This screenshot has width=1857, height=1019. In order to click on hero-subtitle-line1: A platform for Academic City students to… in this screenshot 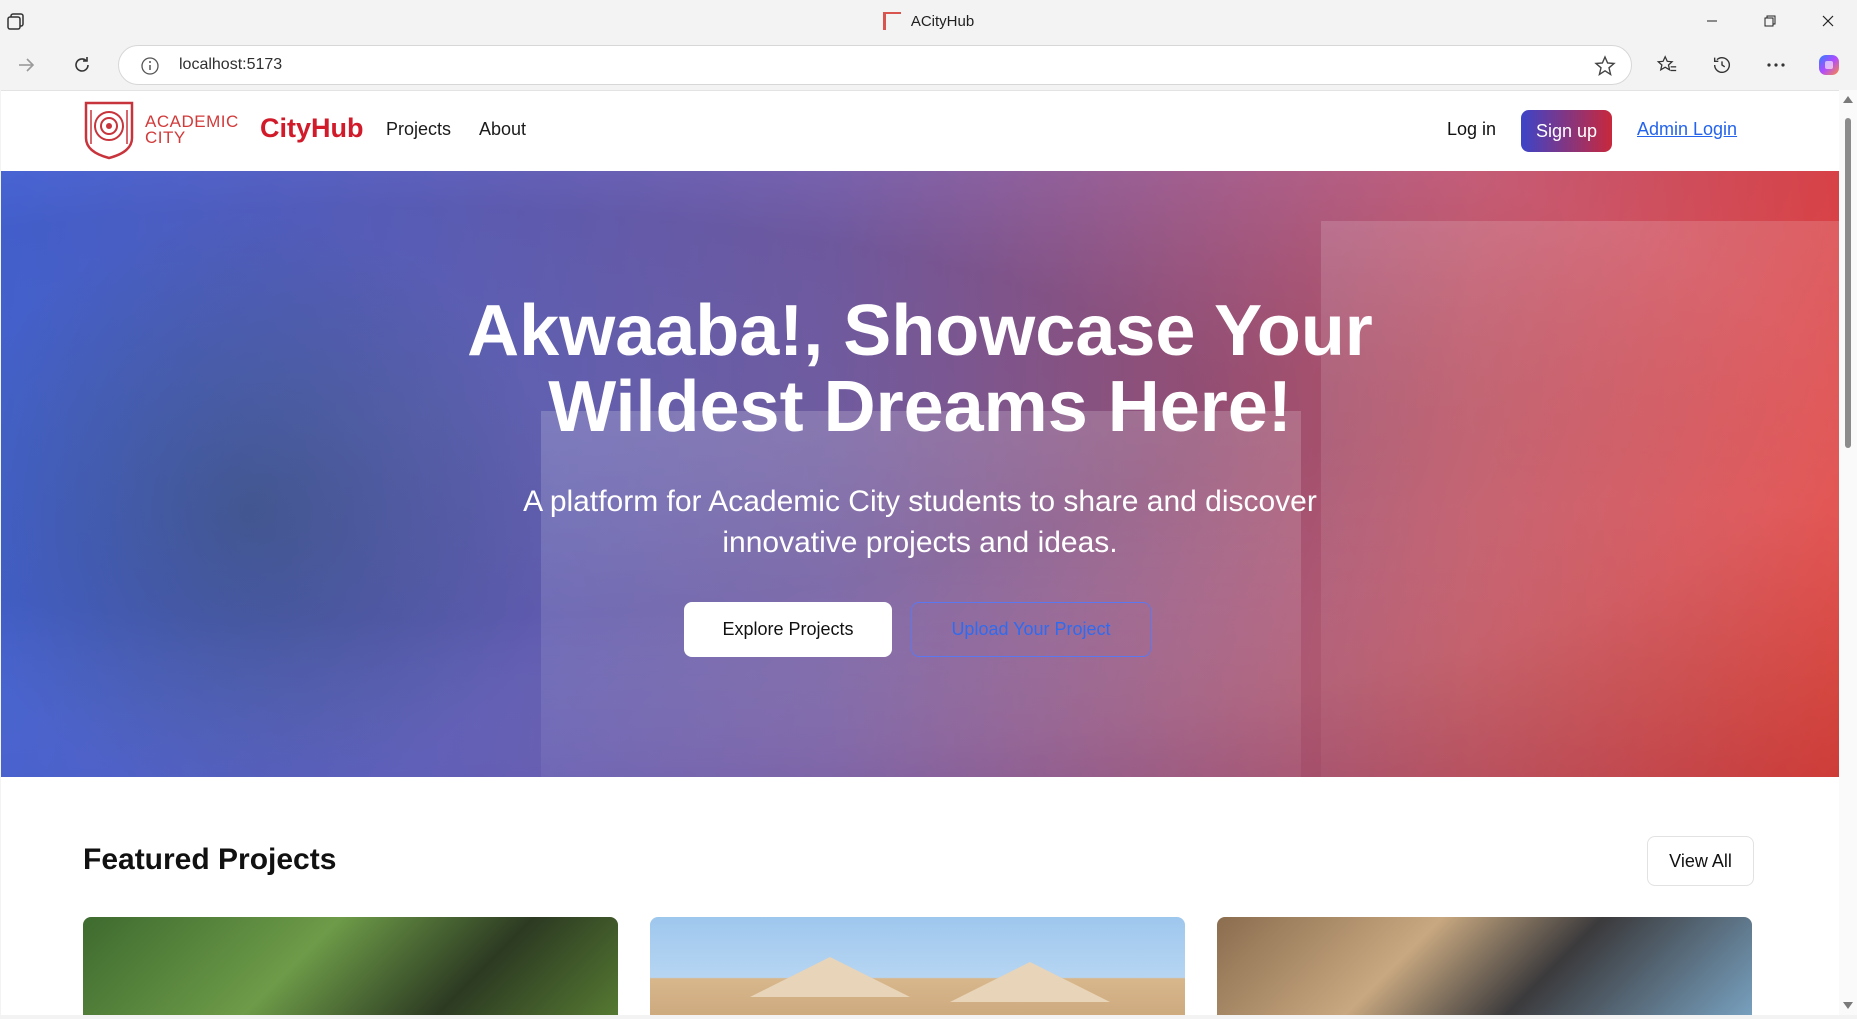, I will do `click(920, 501)`.